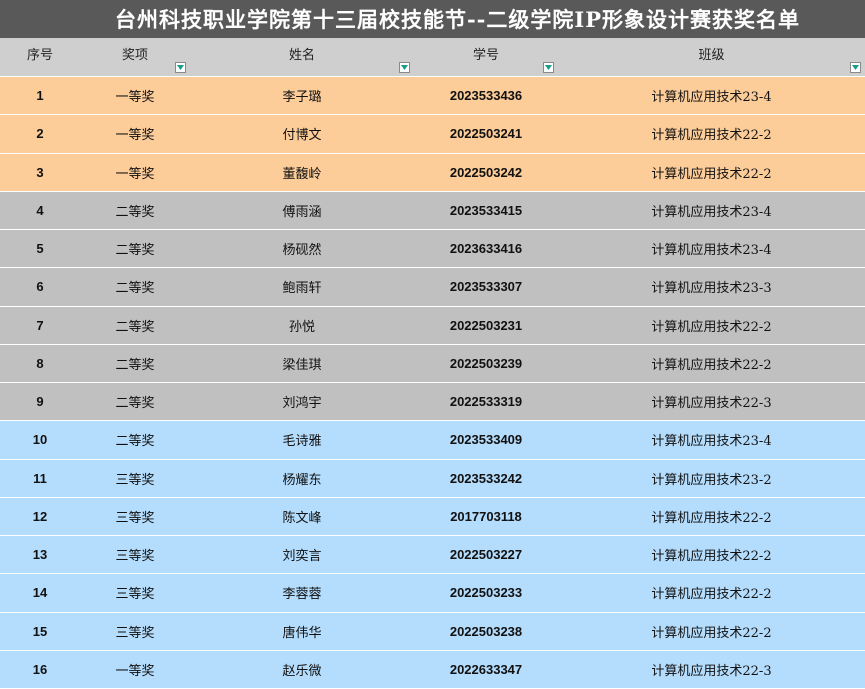 This screenshot has width=865, height=689. Describe the element at coordinates (486, 401) in the screenshot. I see `cell-student-id: 2022533319` at that location.